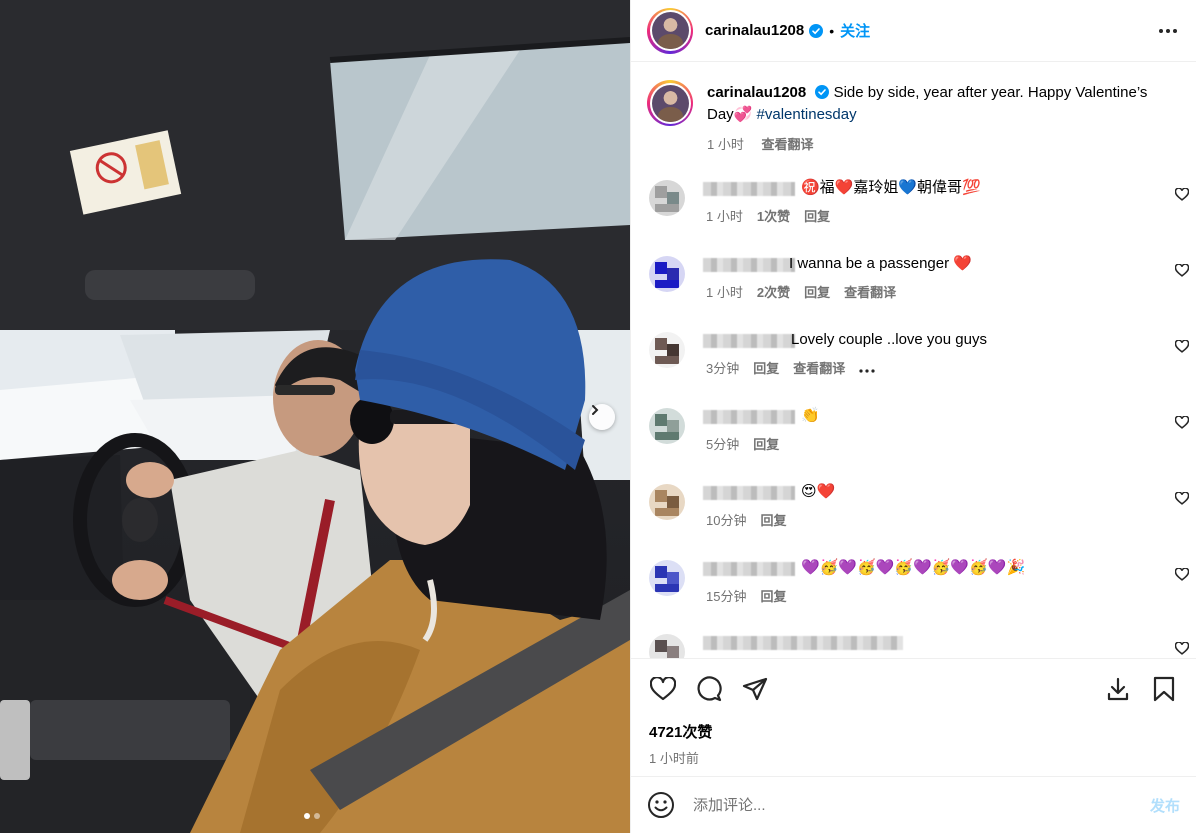  I want to click on comment-meta: 3分钟 回复 查看翻译, so click(797, 367).